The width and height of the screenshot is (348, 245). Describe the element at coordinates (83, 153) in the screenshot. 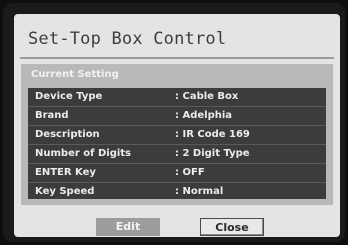

I see `setting-label: Number of Digits` at that location.